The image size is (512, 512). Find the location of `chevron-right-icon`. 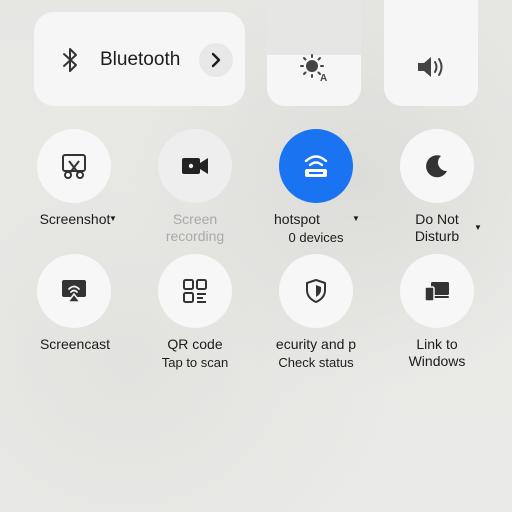

chevron-right-icon is located at coordinates (216, 60).